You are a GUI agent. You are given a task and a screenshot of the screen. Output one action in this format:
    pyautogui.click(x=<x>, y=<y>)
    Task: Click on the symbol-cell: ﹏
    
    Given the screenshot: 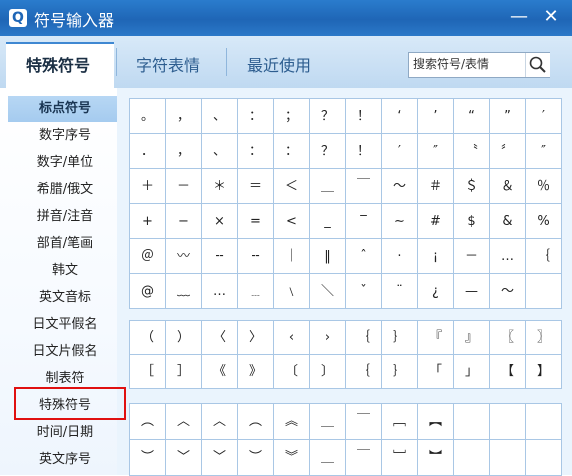 What is the action you would take?
    pyautogui.click(x=184, y=291)
    